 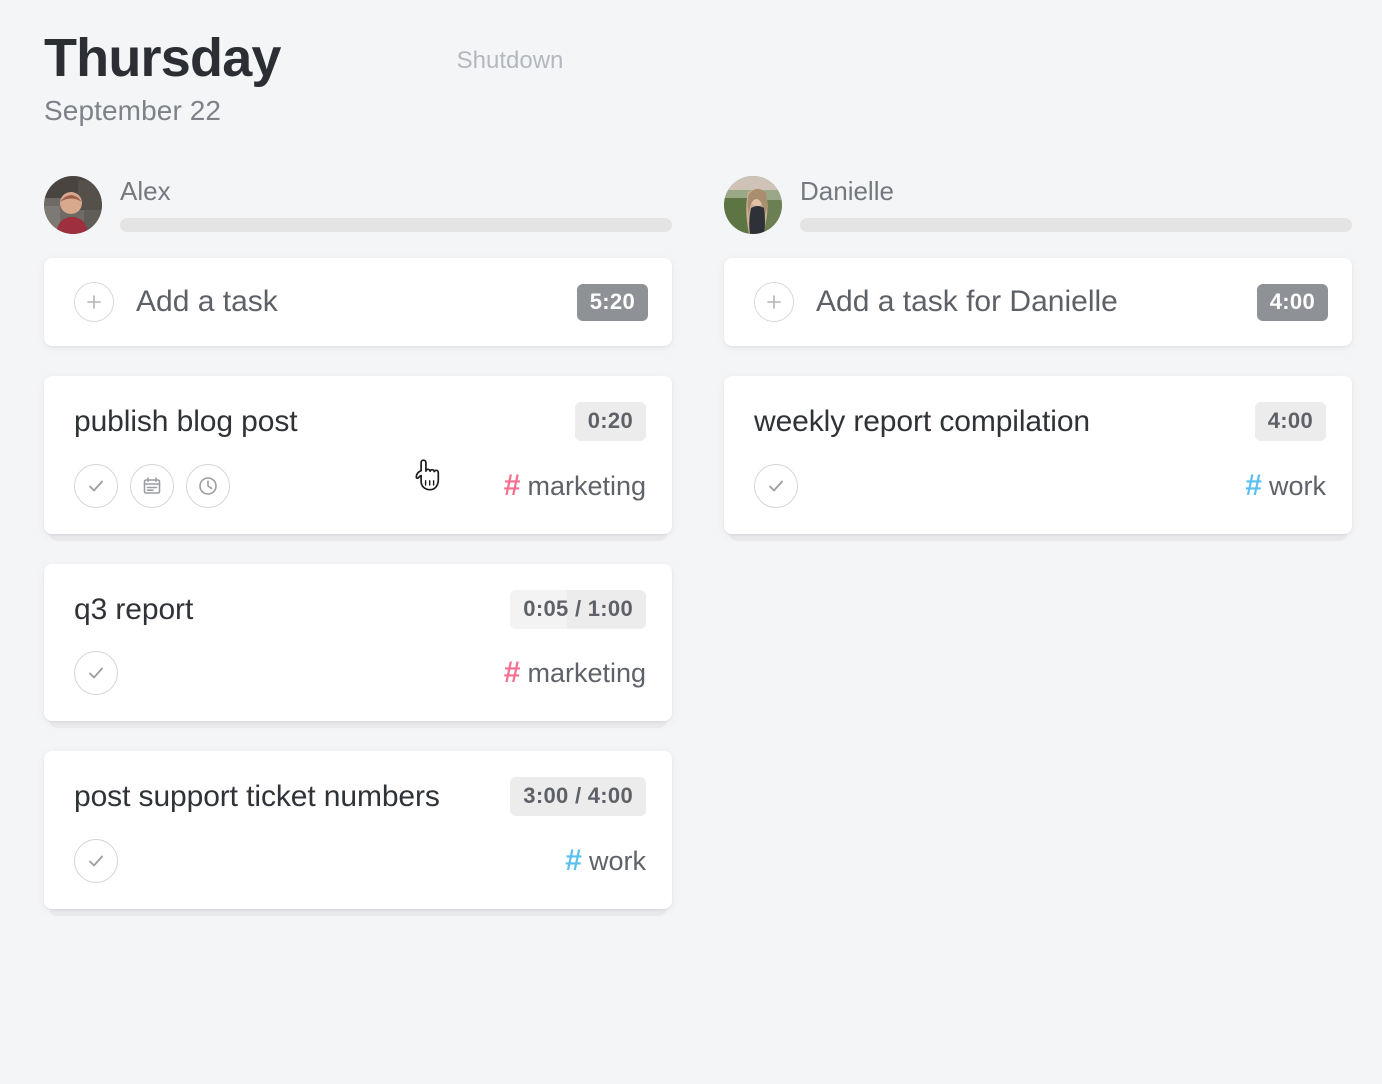 I want to click on task-title: publish blog post, so click(x=186, y=421).